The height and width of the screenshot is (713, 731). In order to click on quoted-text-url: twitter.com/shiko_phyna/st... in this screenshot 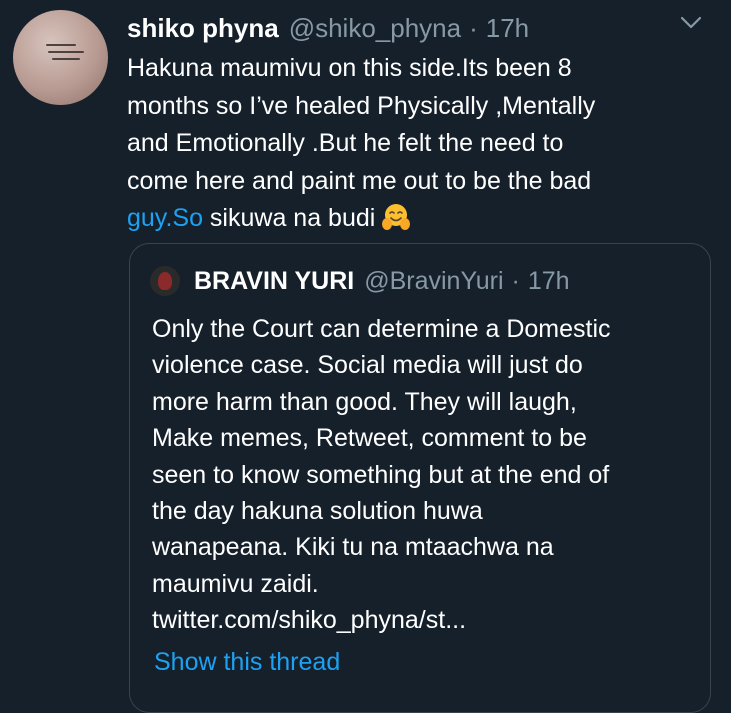, I will do `click(309, 620)`.